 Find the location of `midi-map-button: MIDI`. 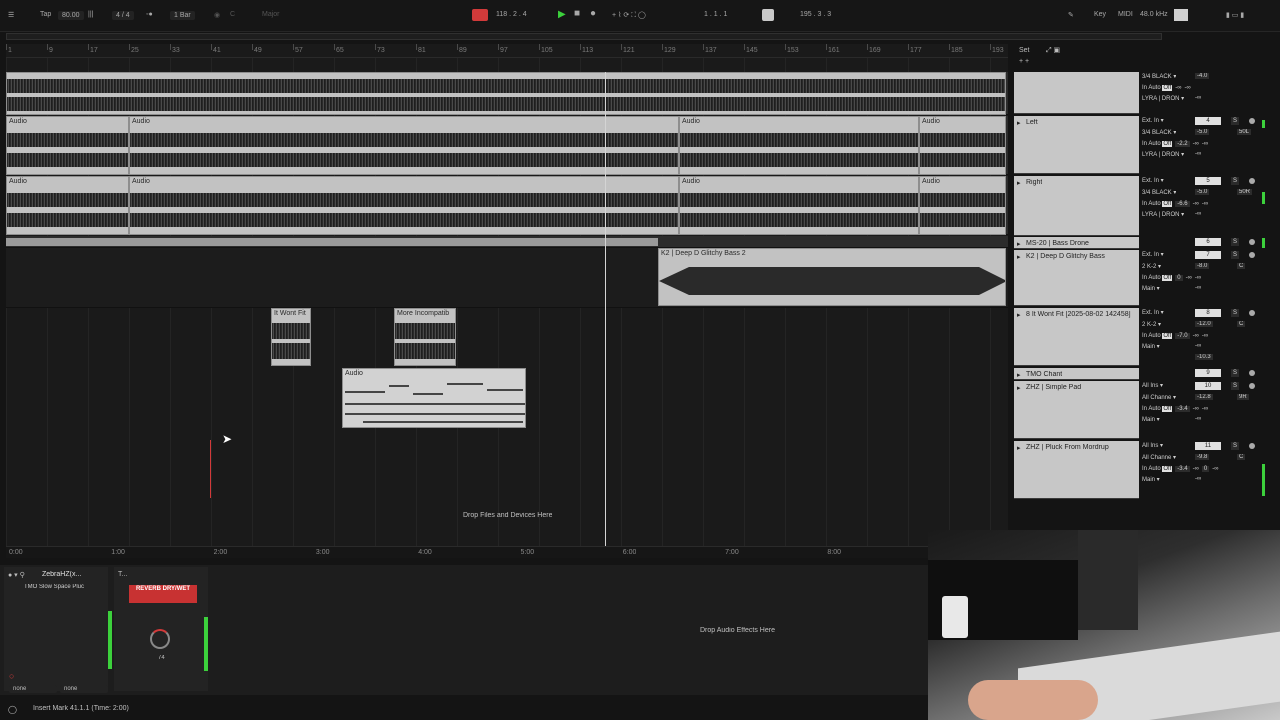

midi-map-button: MIDI is located at coordinates (1125, 14).